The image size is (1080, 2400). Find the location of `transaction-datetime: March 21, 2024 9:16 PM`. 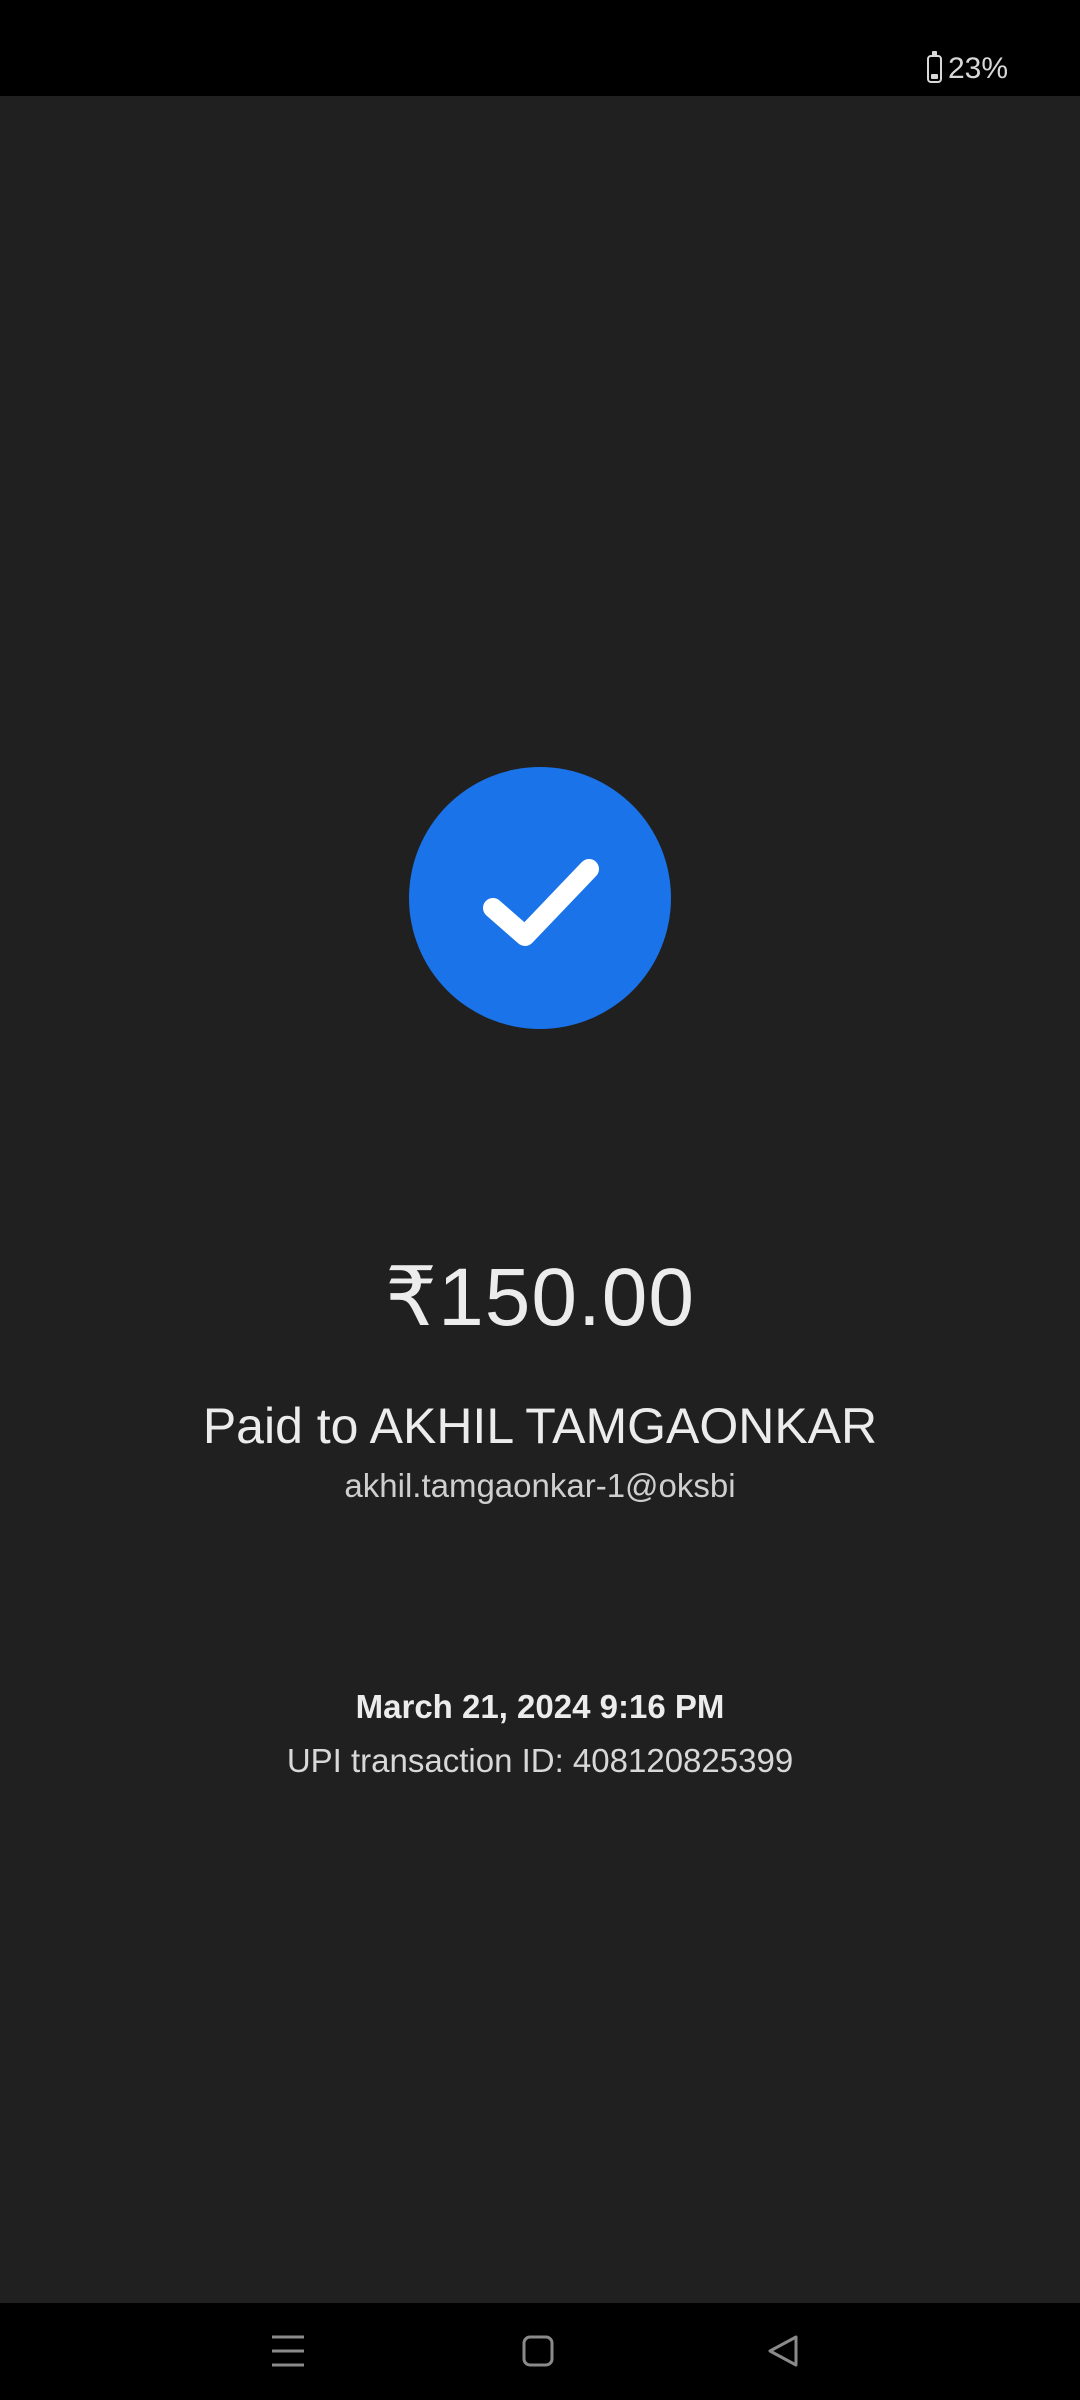

transaction-datetime: March 21, 2024 9:16 PM is located at coordinates (540, 1706).